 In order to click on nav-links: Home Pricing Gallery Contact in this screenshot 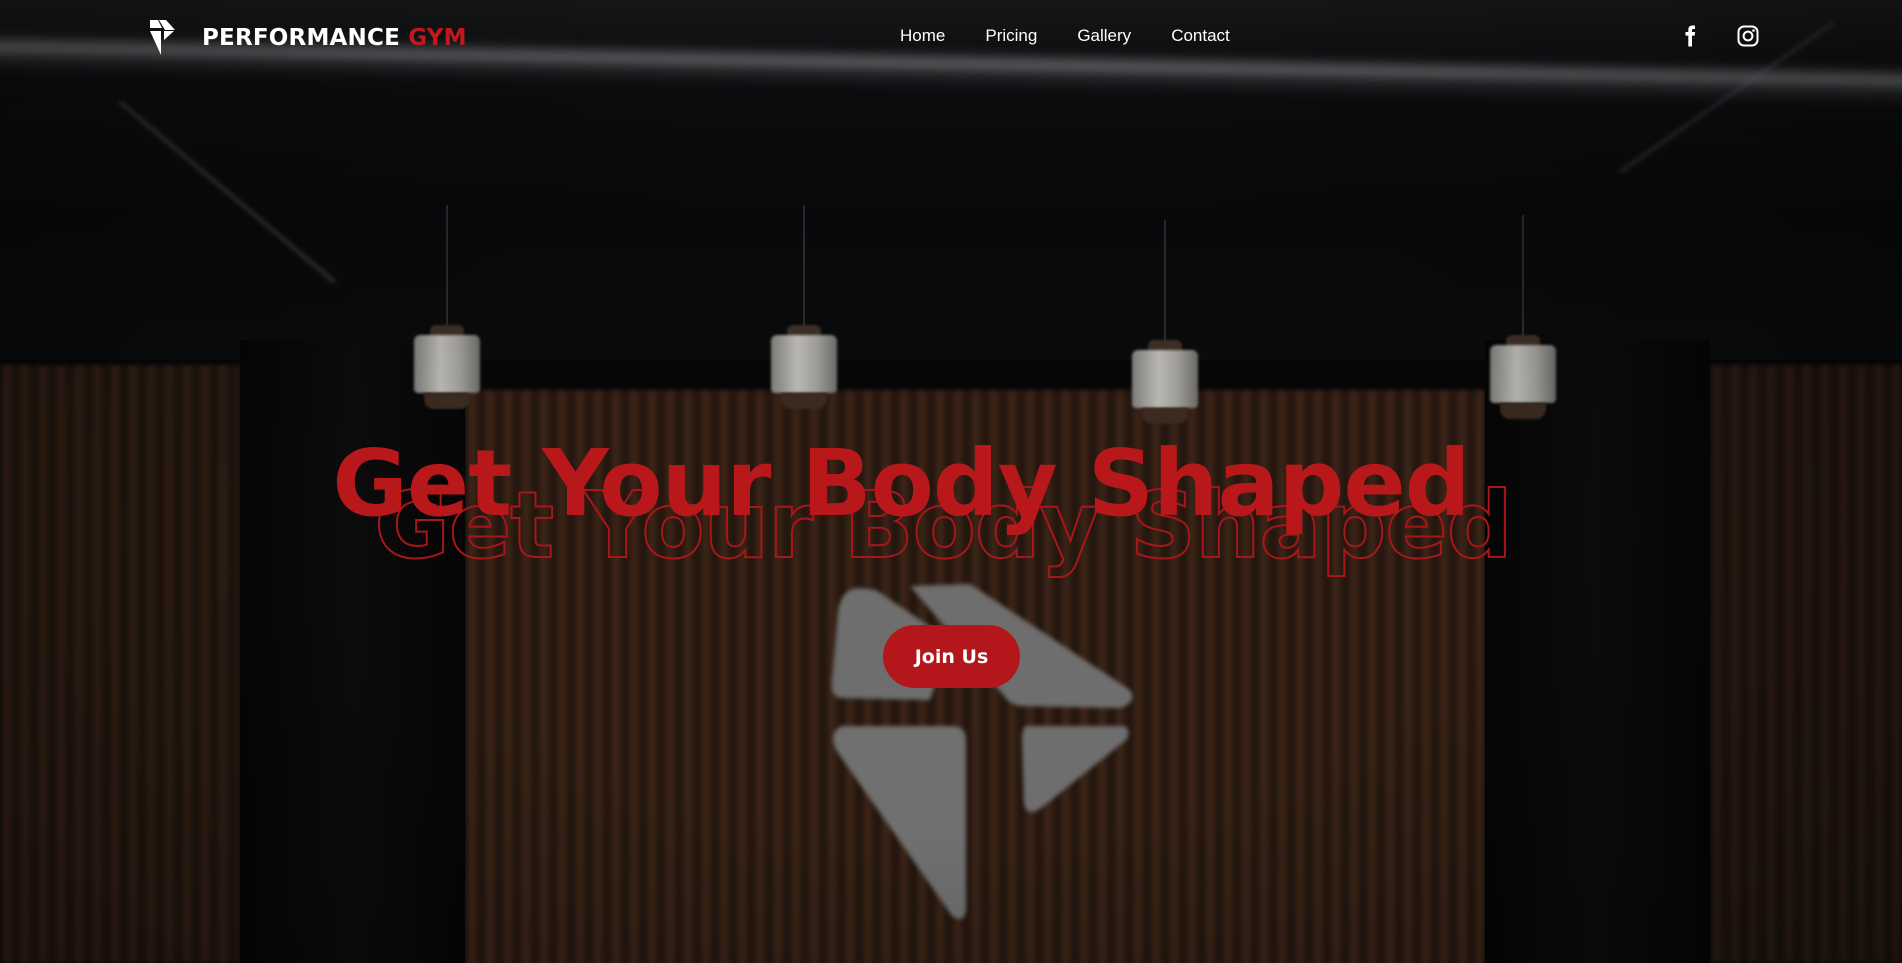, I will do `click(1085, 36)`.